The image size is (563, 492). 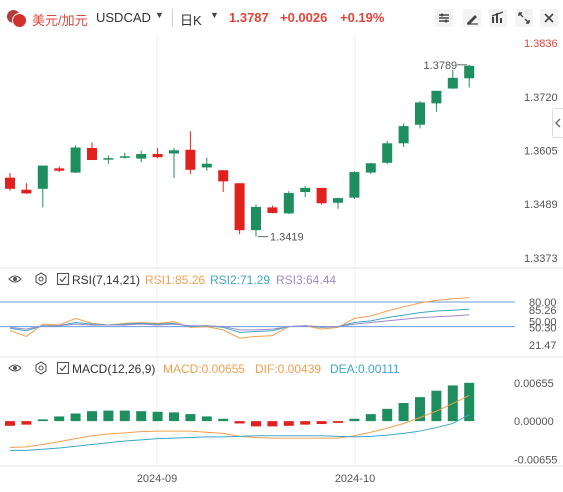 What do you see at coordinates (304, 17) in the screenshot?
I see `price-change: +0.0026` at bounding box center [304, 17].